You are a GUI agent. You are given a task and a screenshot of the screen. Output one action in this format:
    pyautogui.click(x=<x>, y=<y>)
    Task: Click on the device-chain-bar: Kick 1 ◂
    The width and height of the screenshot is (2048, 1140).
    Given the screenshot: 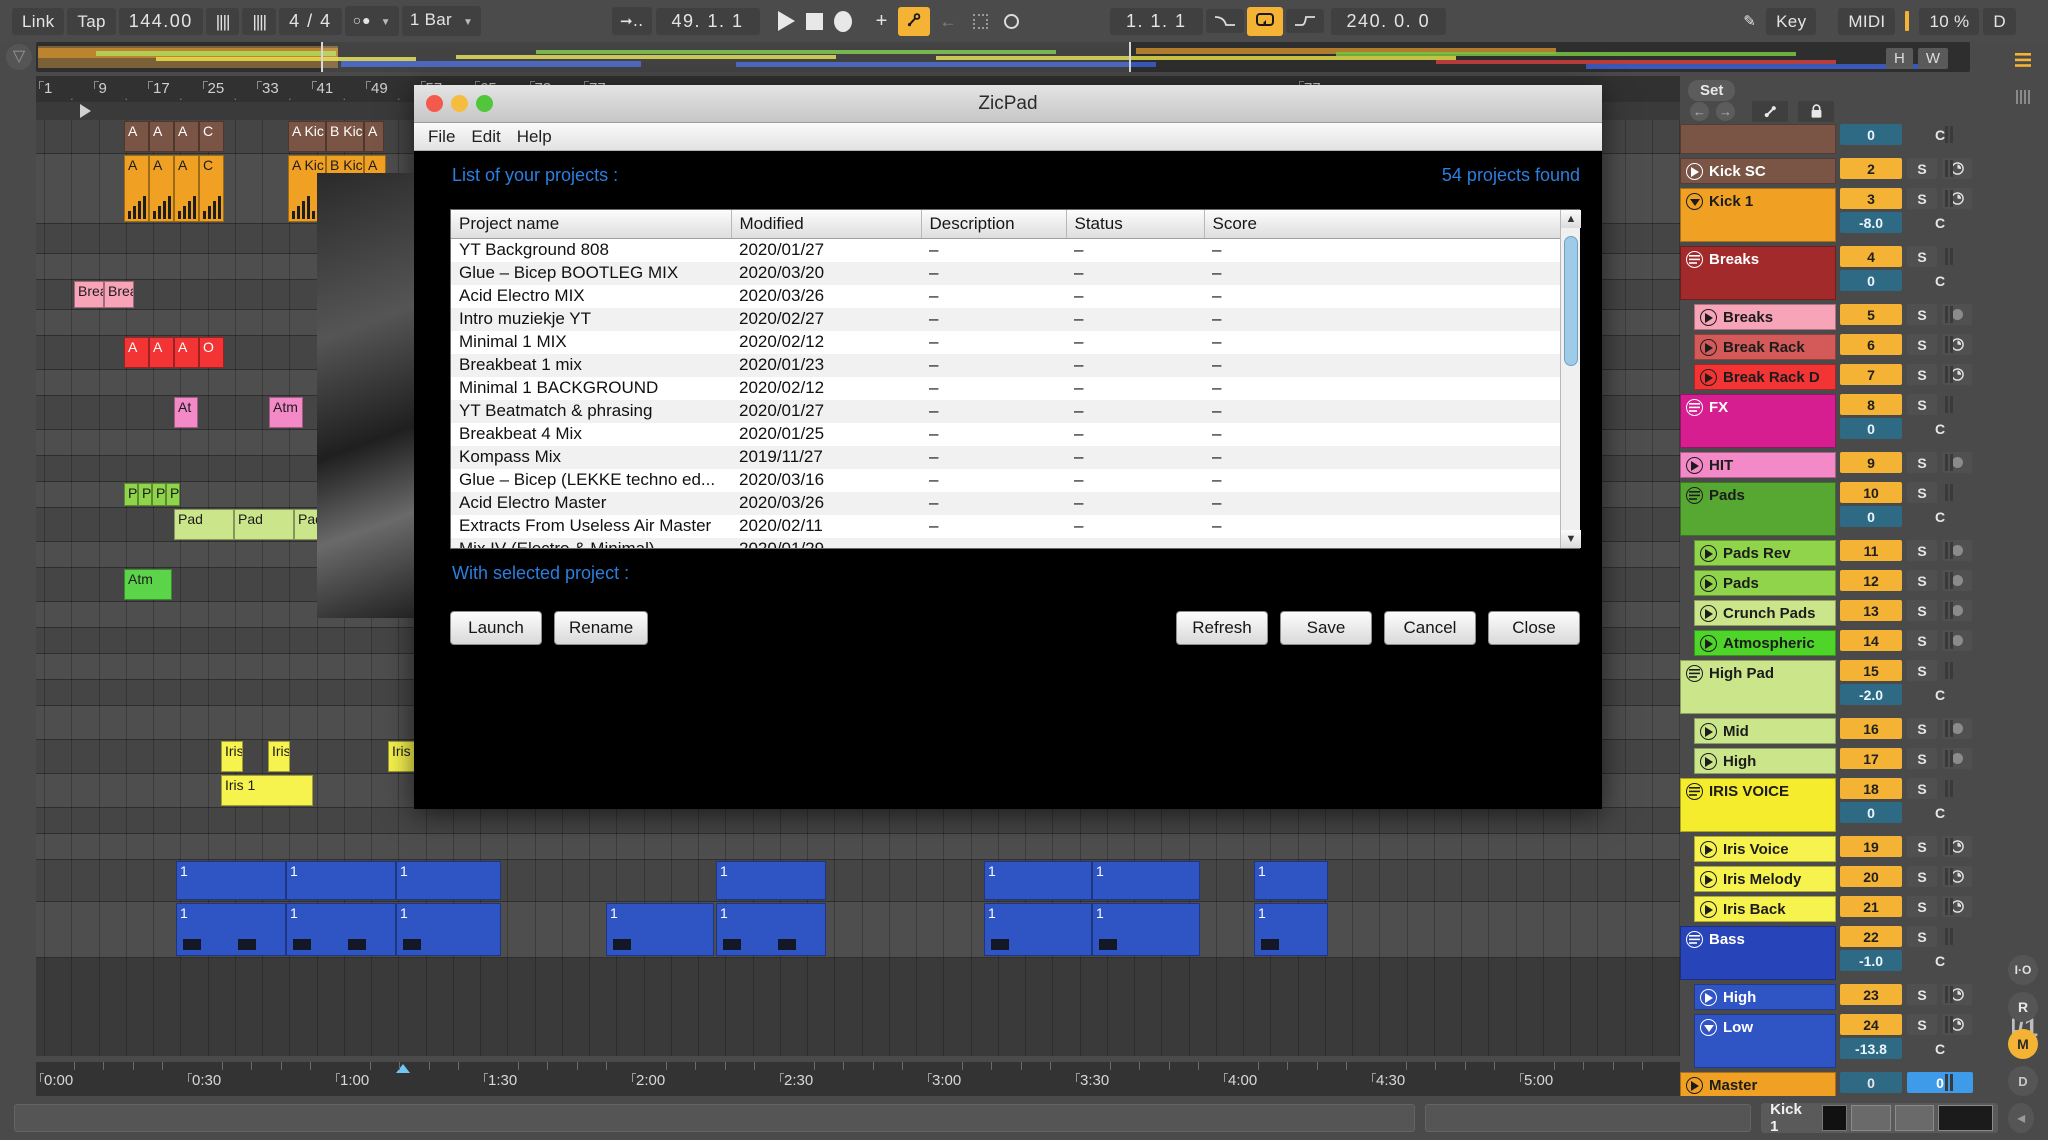 What is the action you would take?
    pyautogui.click(x=1024, y=1118)
    